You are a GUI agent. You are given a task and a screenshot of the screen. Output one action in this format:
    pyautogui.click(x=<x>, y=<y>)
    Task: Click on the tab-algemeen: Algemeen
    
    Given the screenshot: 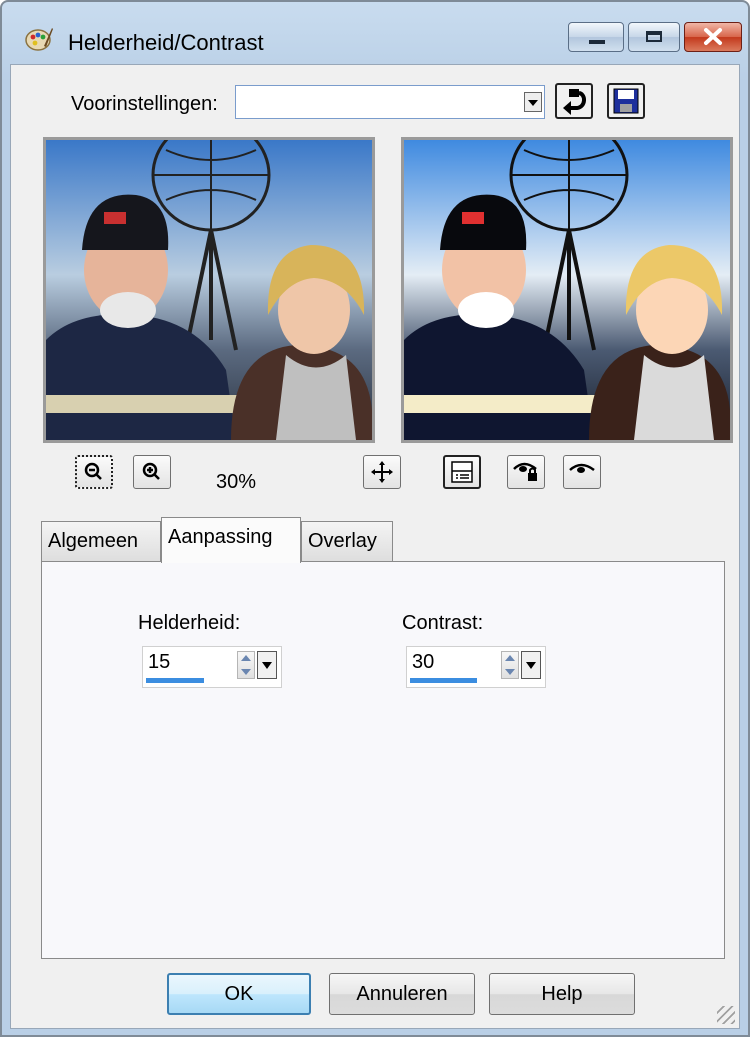 What is the action you would take?
    pyautogui.click(x=101, y=541)
    